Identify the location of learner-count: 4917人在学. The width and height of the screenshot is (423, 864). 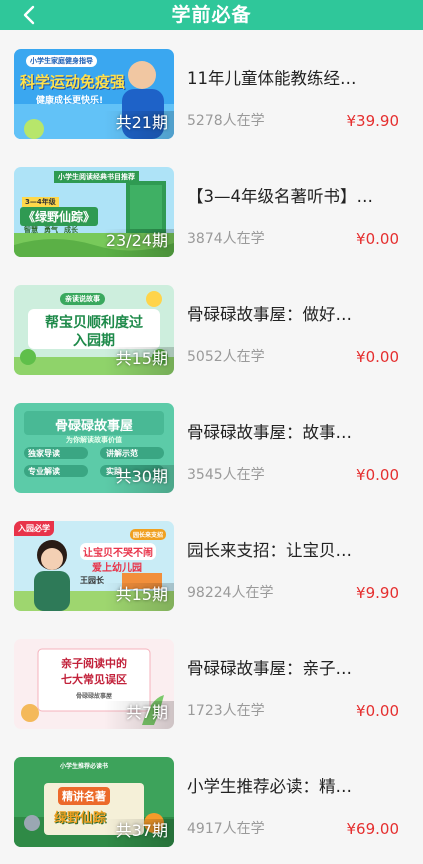
(226, 829).